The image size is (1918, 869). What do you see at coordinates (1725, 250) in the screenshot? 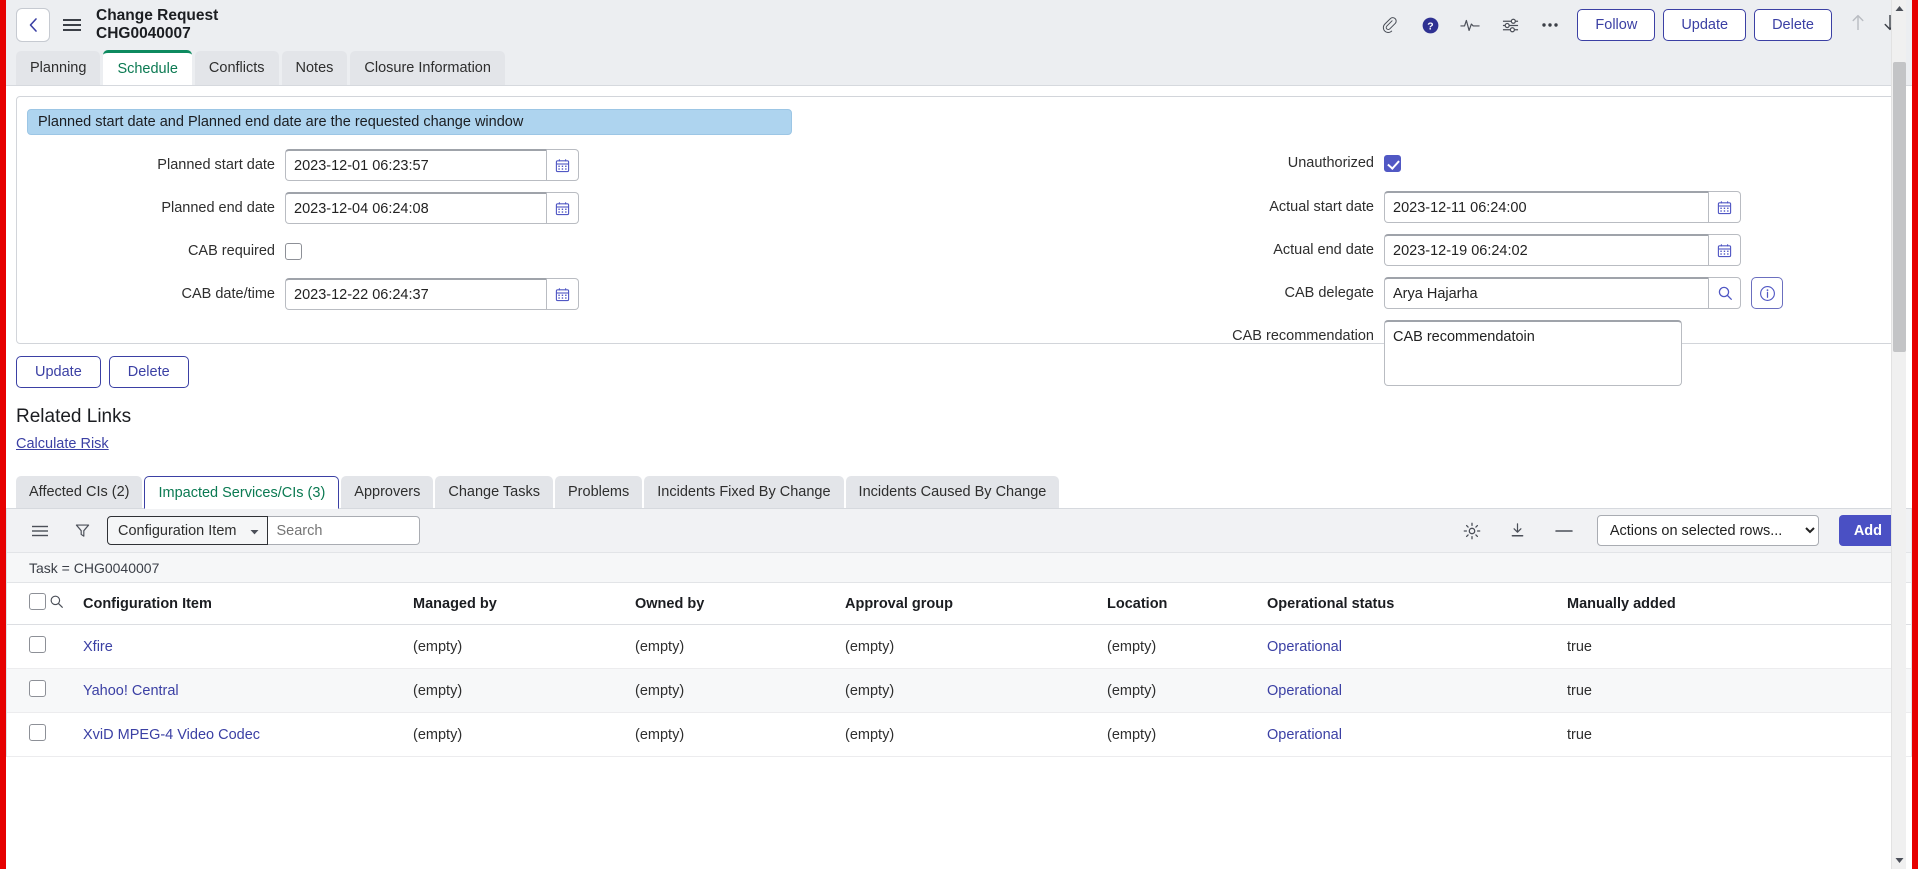
I see `actual-end-date-calendar-icon` at bounding box center [1725, 250].